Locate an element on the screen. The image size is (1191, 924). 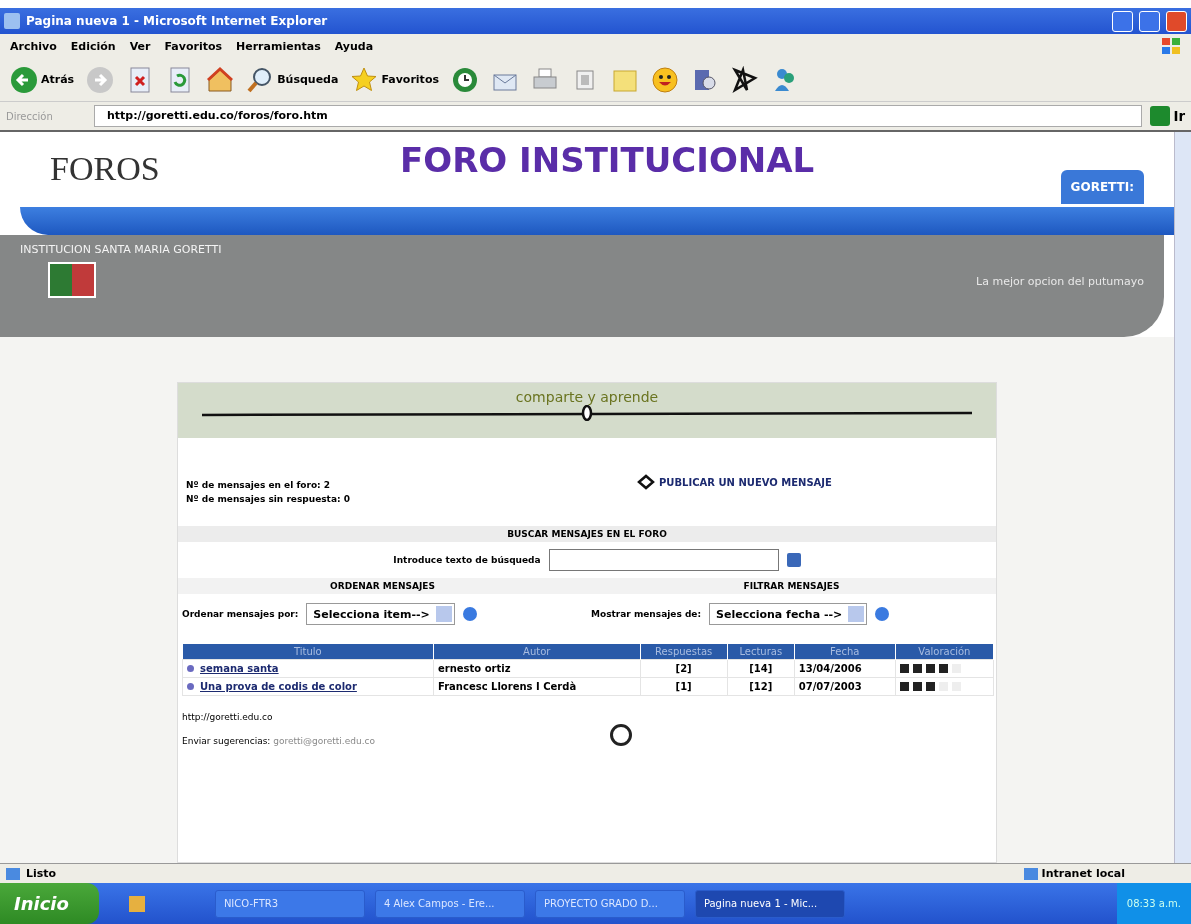
table-cell: 07/07/2003 is located at coordinates (845, 686).